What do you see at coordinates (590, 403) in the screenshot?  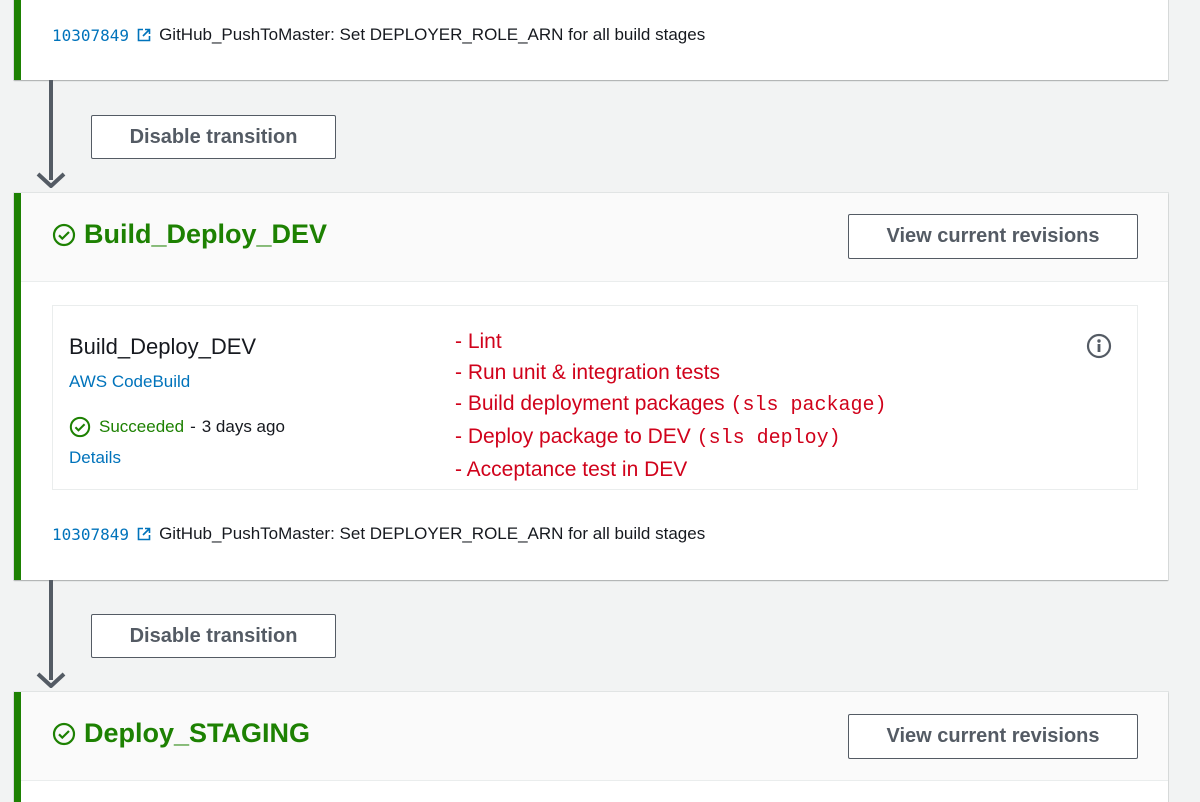 I see `annotation-text: - Build deployment packages` at bounding box center [590, 403].